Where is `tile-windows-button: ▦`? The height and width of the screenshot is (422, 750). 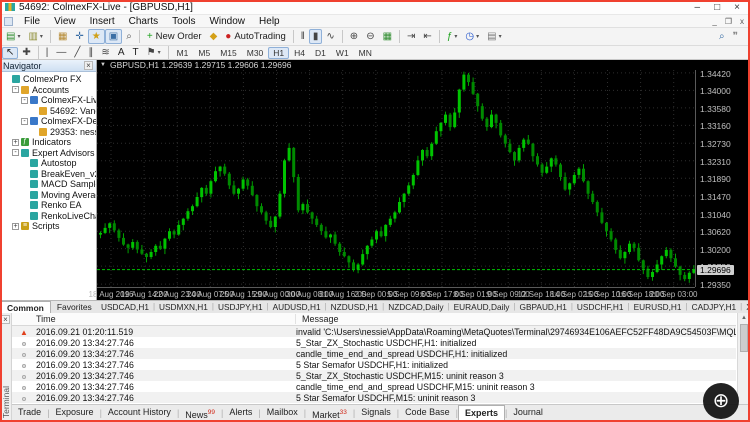
tile-windows-button: ▦ is located at coordinates (387, 36).